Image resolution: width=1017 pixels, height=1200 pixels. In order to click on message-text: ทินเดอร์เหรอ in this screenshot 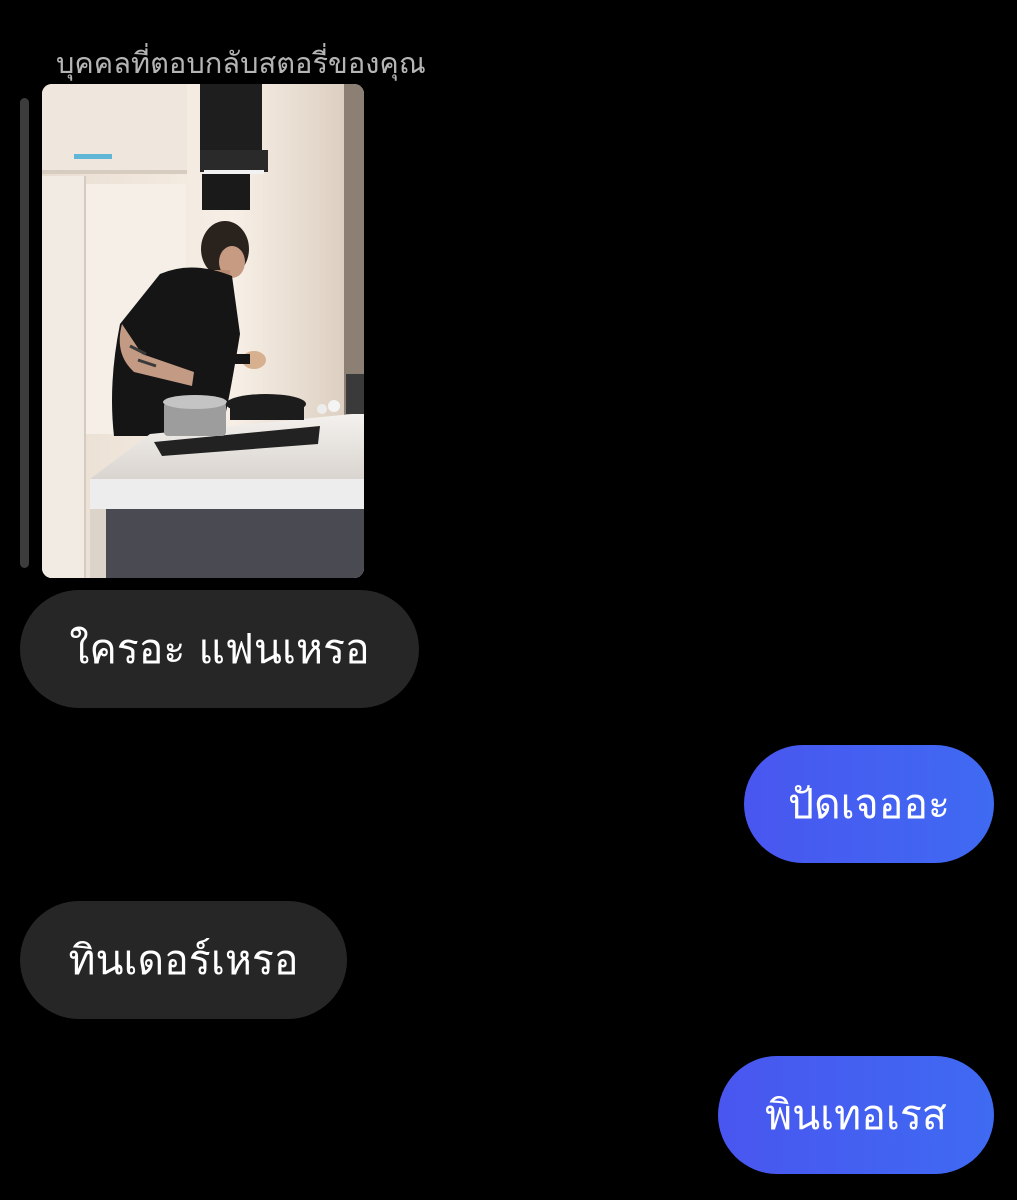, I will do `click(183, 959)`.